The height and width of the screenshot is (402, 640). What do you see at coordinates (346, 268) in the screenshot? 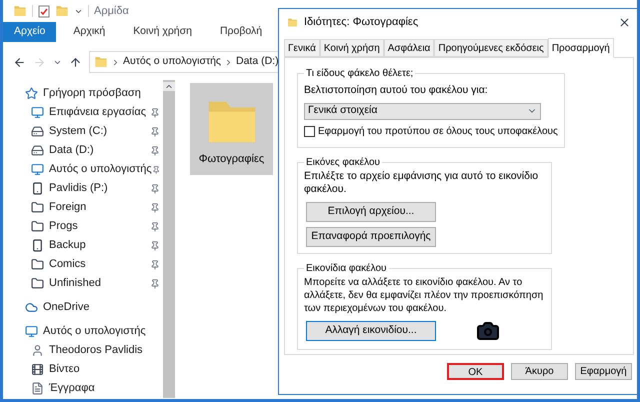
I see `group-legend: Εικονίδια φακέλου` at bounding box center [346, 268].